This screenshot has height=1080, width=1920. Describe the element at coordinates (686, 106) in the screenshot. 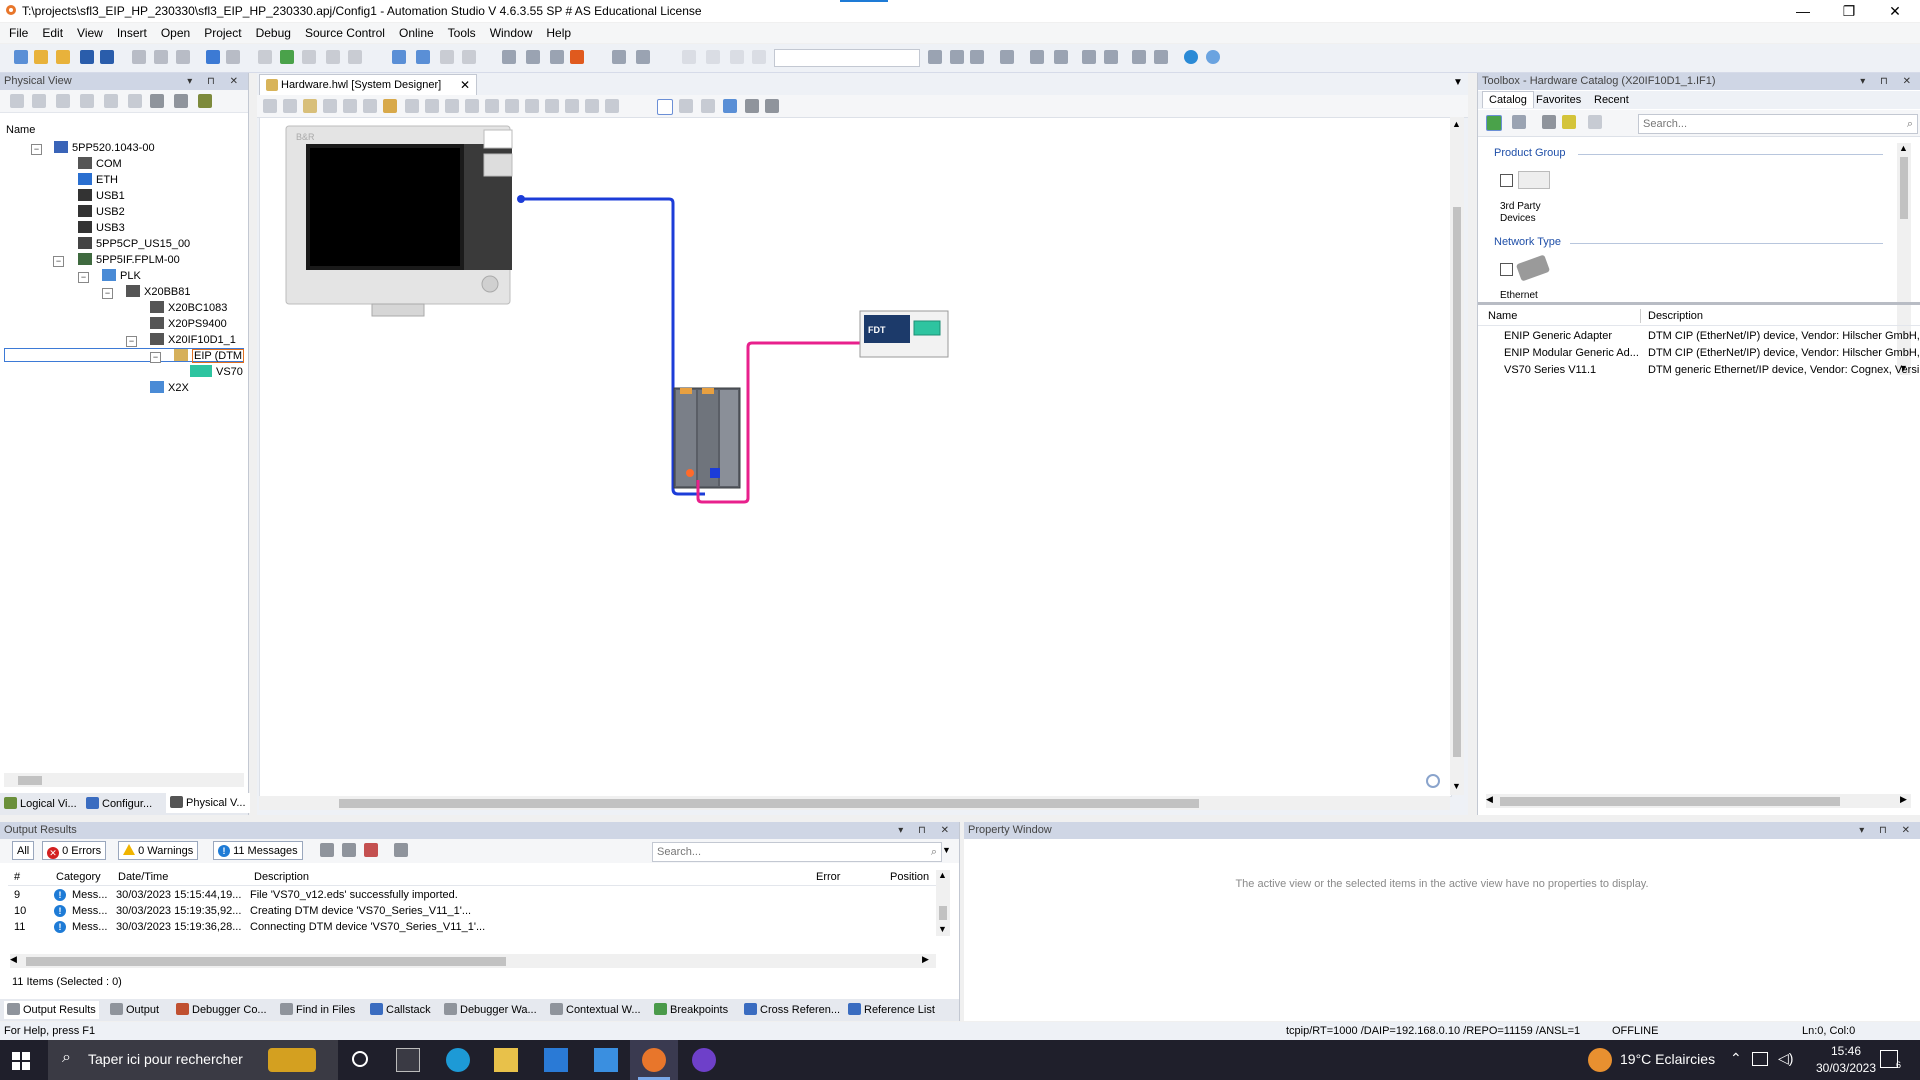

I see `text-tool-2-icon` at that location.